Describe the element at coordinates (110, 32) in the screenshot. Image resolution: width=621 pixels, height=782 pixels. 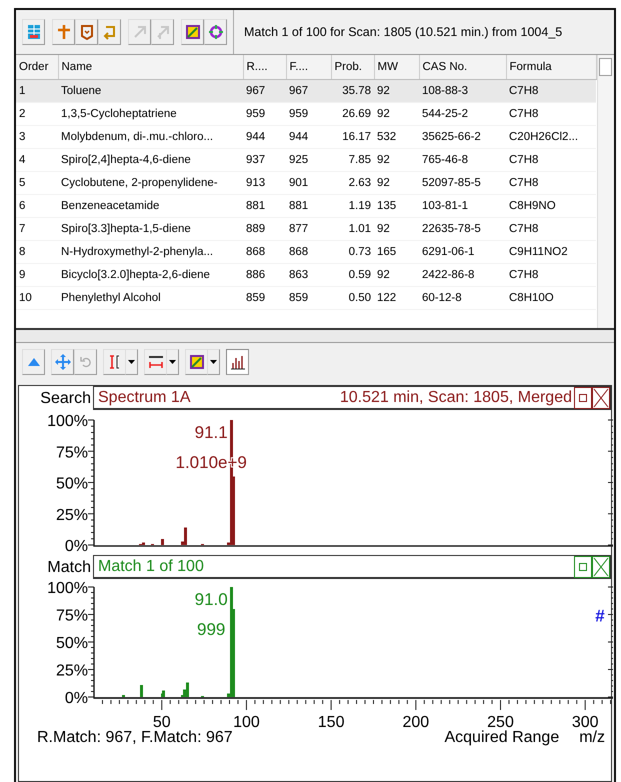
I see `return-icon` at that location.